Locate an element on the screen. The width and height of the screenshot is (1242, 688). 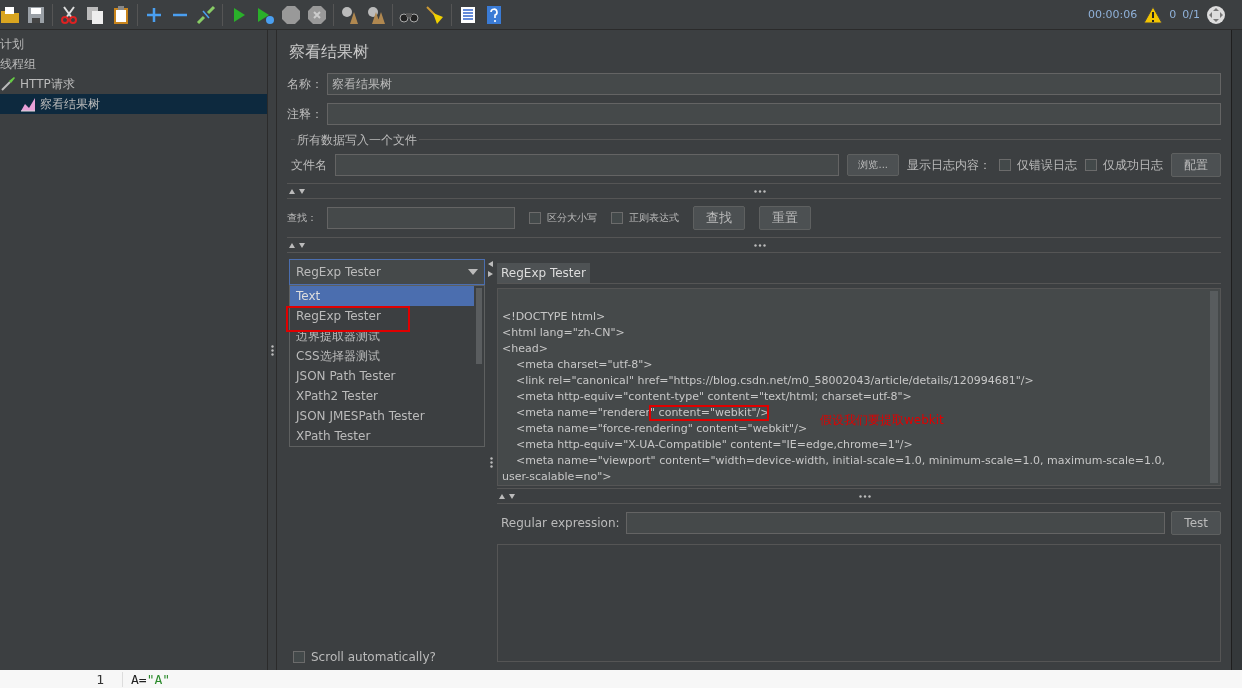
dropdown-option: RegExp Tester is located at coordinates (382, 316).